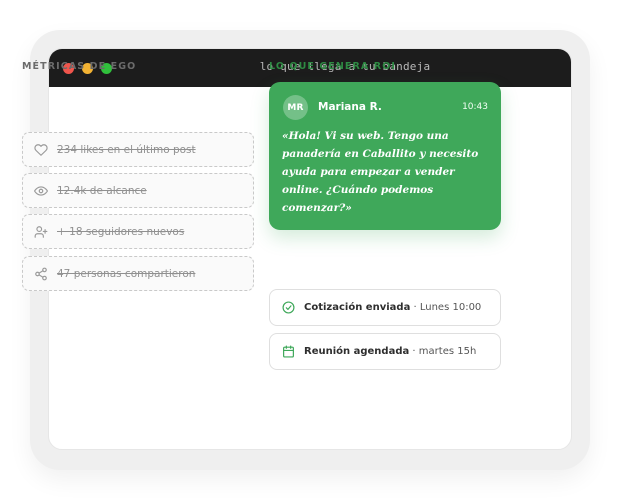 Image resolution: width=620 pixels, height=500 pixels. Describe the element at coordinates (357, 351) in the screenshot. I see `status-label: Reunión agendada` at that location.